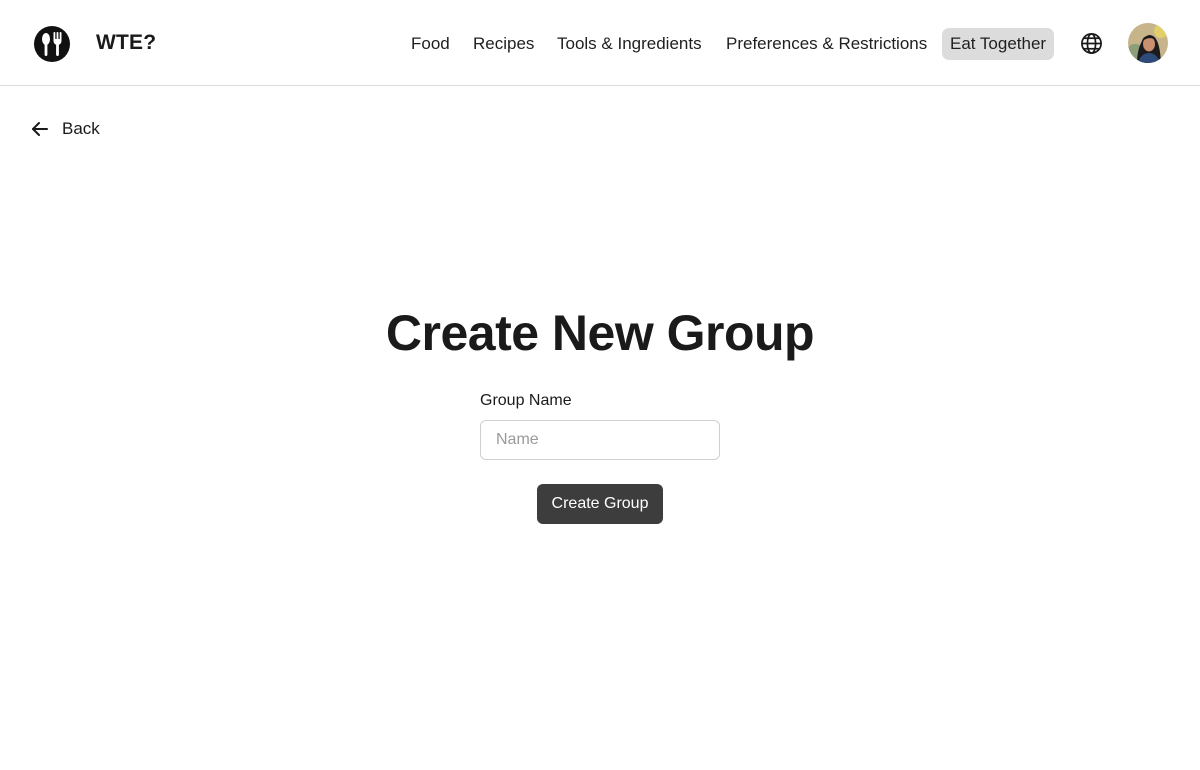 The width and height of the screenshot is (1200, 770). What do you see at coordinates (40, 129) in the screenshot?
I see `arrow-left-icon` at bounding box center [40, 129].